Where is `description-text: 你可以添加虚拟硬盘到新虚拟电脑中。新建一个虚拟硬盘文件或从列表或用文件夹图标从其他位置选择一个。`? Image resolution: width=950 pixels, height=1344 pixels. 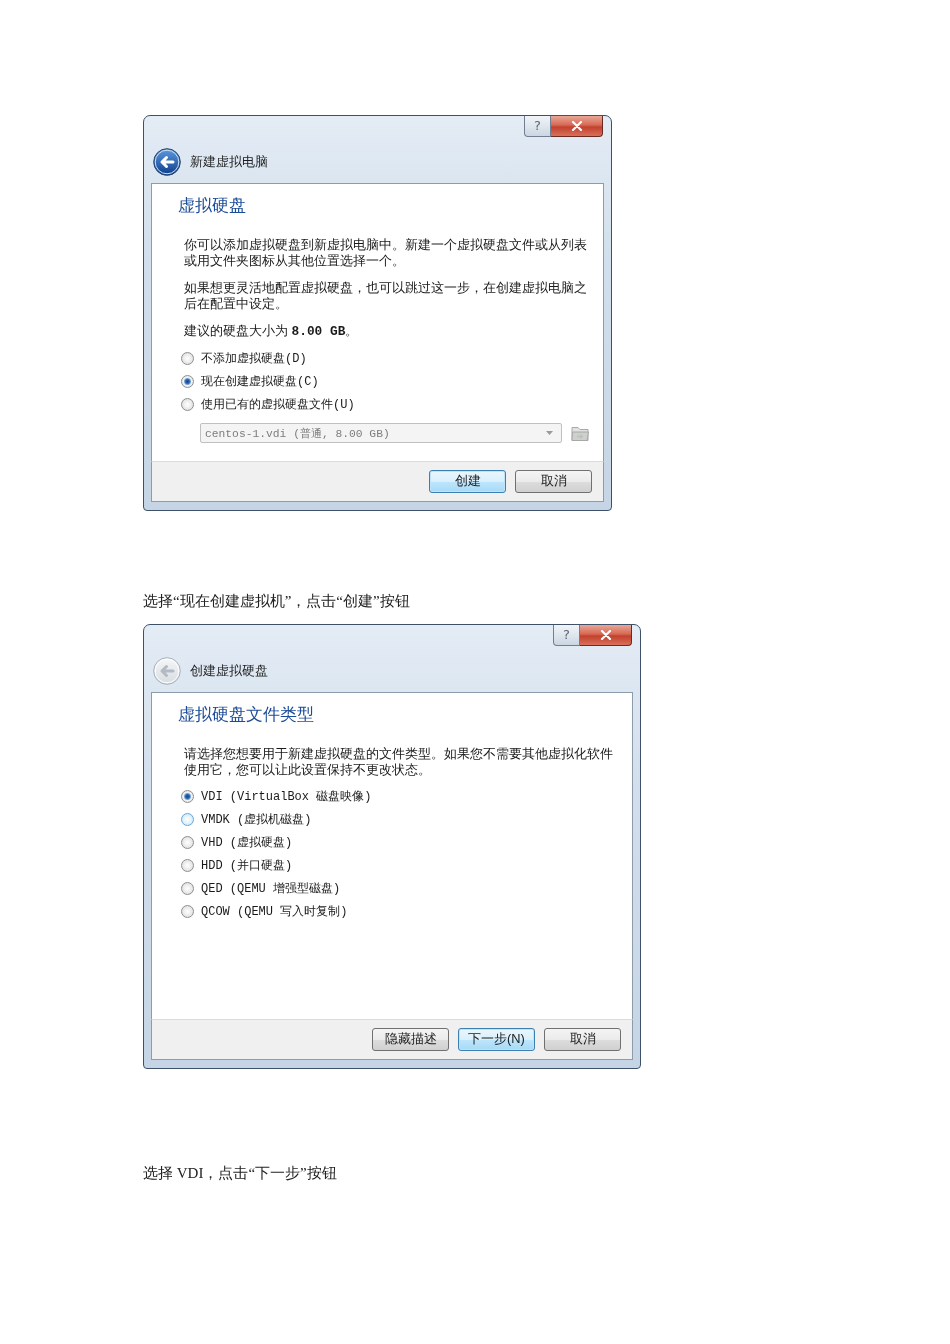 description-text: 你可以添加虚拟硬盘到新虚拟电脑中。新建一个虚拟硬盘文件或从列表或用文件夹图标从其他位置选择一个。 is located at coordinates (386, 253).